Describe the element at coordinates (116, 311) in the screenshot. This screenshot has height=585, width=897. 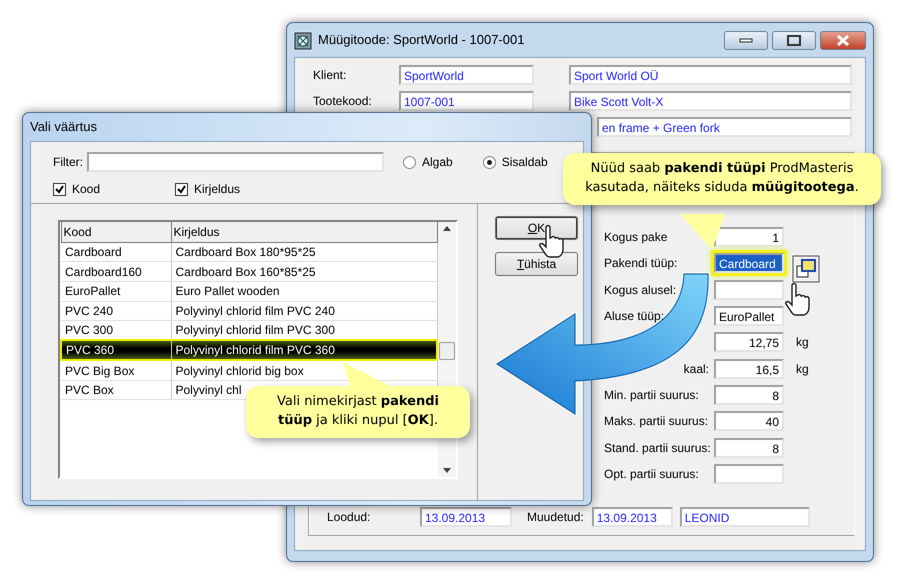
I see `table-cell: PVC 240` at that location.